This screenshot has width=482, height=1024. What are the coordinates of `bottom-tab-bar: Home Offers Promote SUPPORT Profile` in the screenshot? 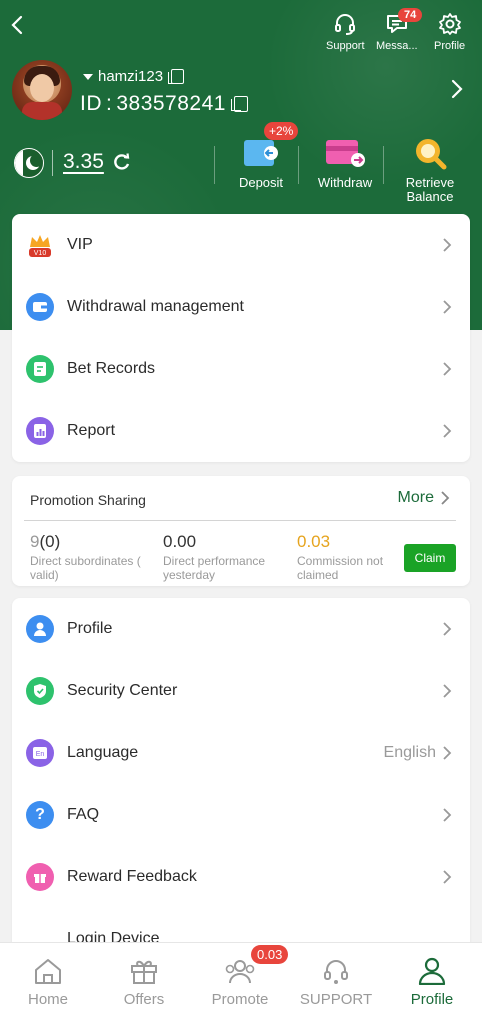 It's located at (241, 983).